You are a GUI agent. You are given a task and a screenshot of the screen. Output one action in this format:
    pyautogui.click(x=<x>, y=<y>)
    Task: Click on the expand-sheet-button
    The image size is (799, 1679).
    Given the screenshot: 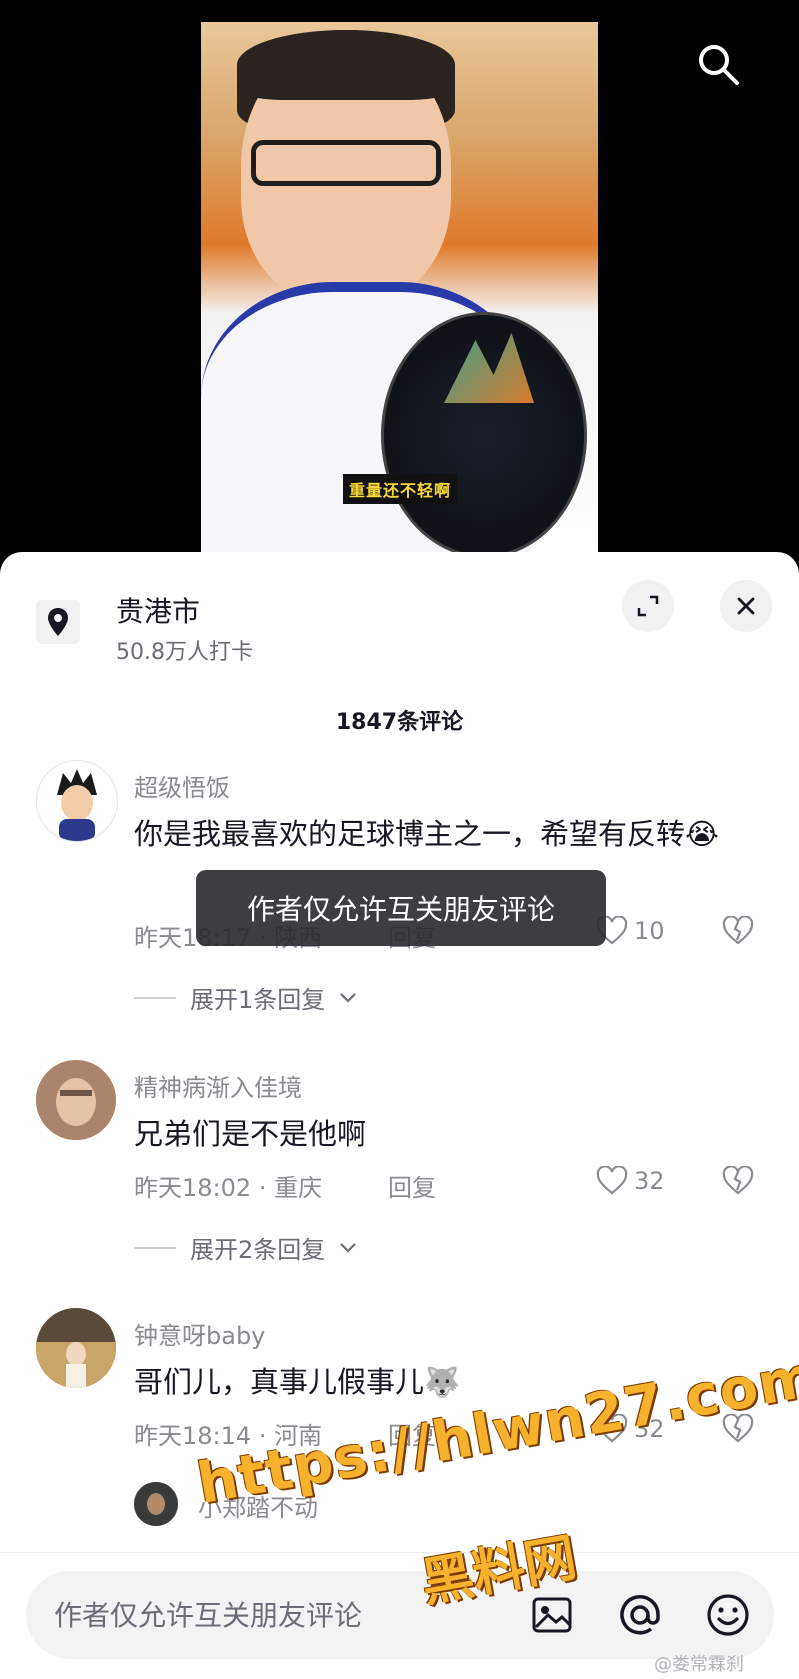 What is the action you would take?
    pyautogui.click(x=648, y=606)
    